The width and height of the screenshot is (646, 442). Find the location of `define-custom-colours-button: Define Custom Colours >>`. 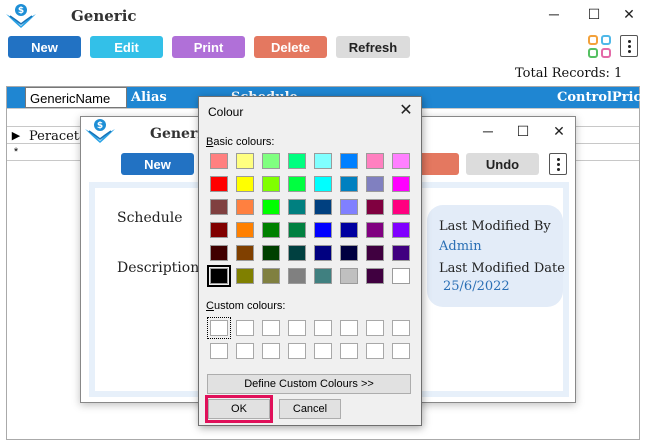

define-custom-colours-button: Define Custom Colours >> is located at coordinates (309, 384).